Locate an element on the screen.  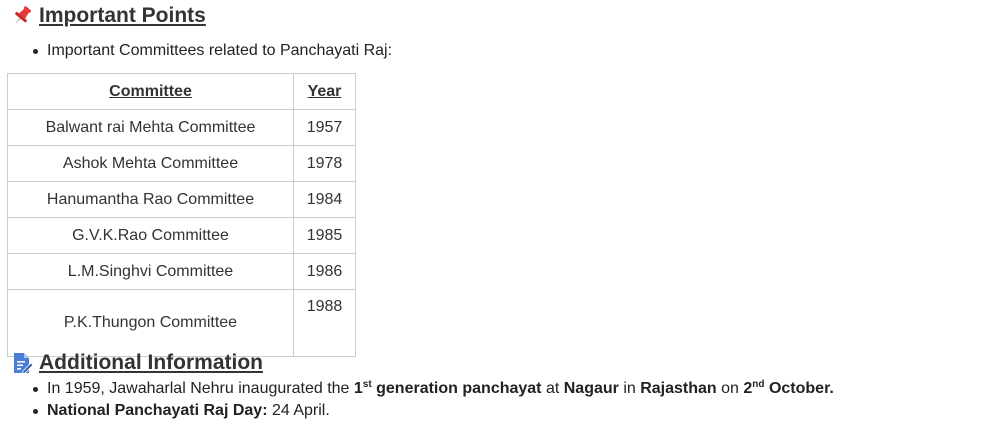
date-month: October. is located at coordinates (799, 388).